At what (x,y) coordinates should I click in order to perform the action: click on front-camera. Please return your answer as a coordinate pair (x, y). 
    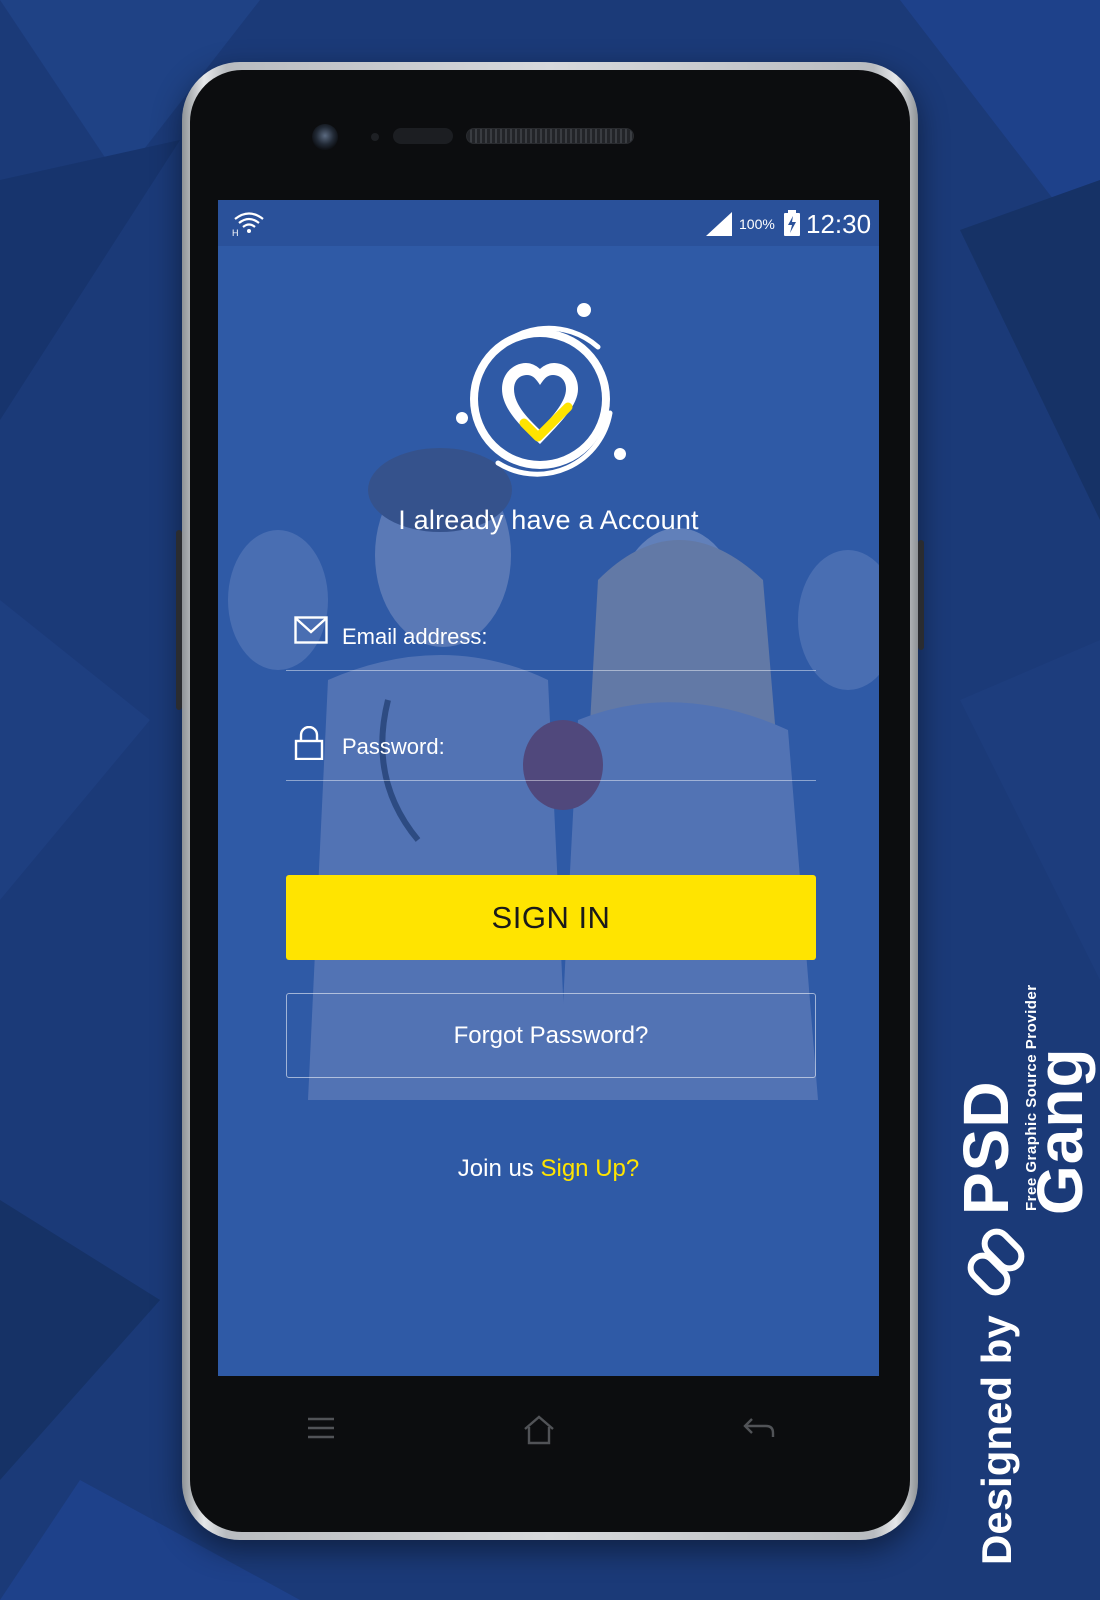
    Looking at the image, I should click on (325, 137).